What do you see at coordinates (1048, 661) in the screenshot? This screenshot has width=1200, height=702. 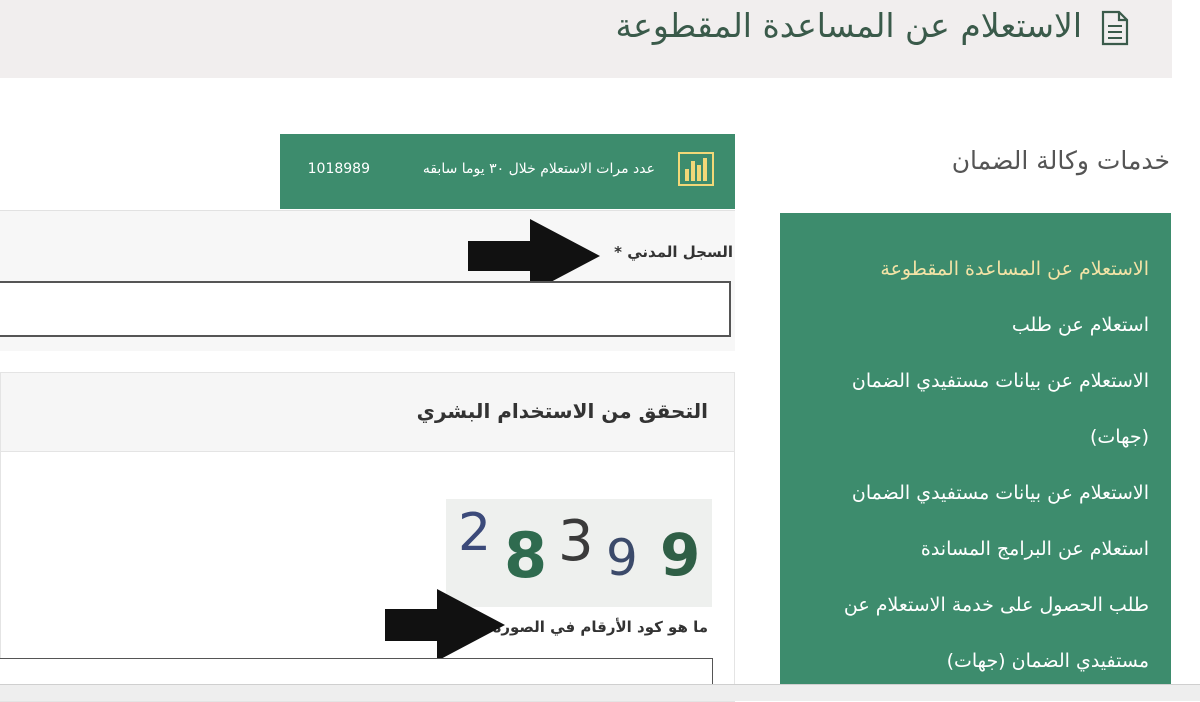 I see `sidebar-item-service-request-cont: مستفيدي الضمان (جهات)` at bounding box center [1048, 661].